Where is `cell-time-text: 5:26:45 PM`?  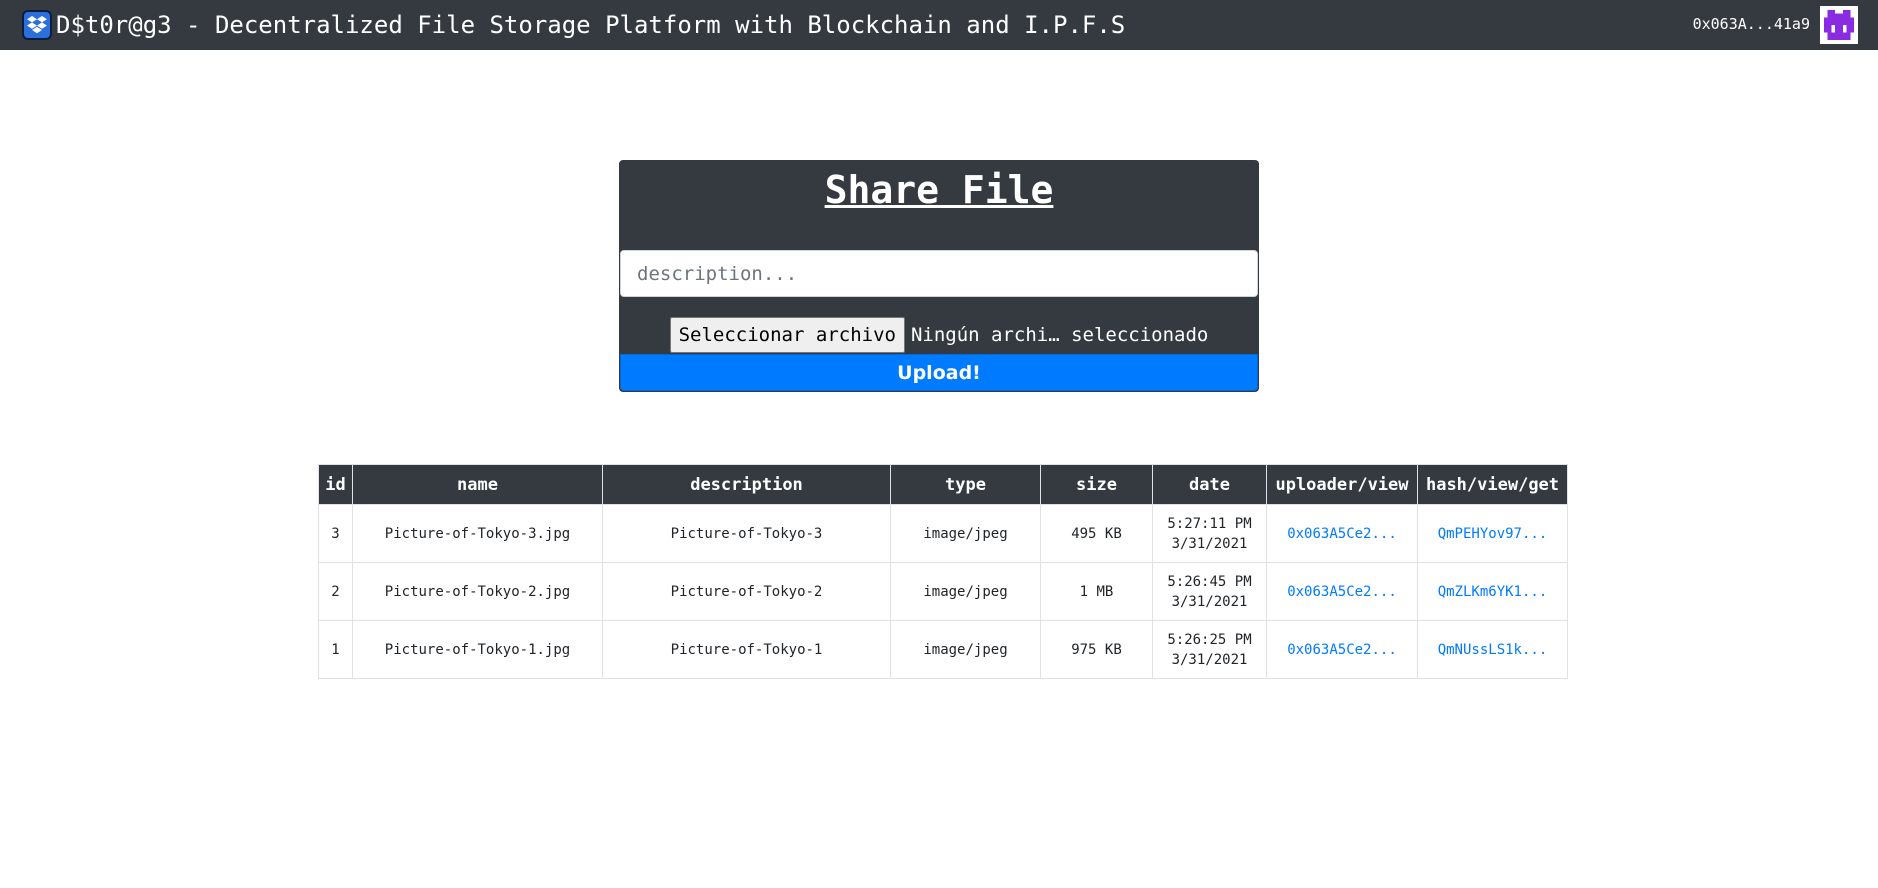
cell-time-text: 5:26:45 PM is located at coordinates (1209, 581).